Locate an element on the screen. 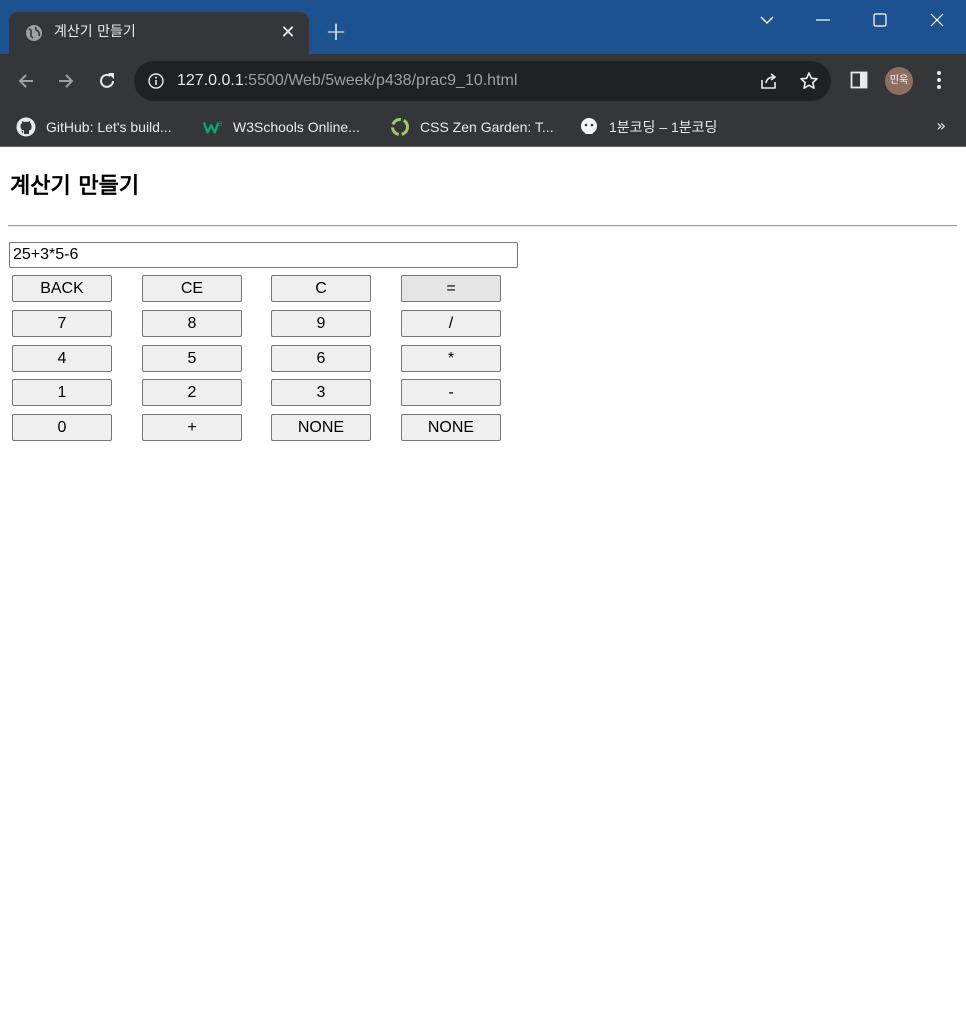 The width and height of the screenshot is (966, 1021). back-button: BACK is located at coordinates (62, 288).